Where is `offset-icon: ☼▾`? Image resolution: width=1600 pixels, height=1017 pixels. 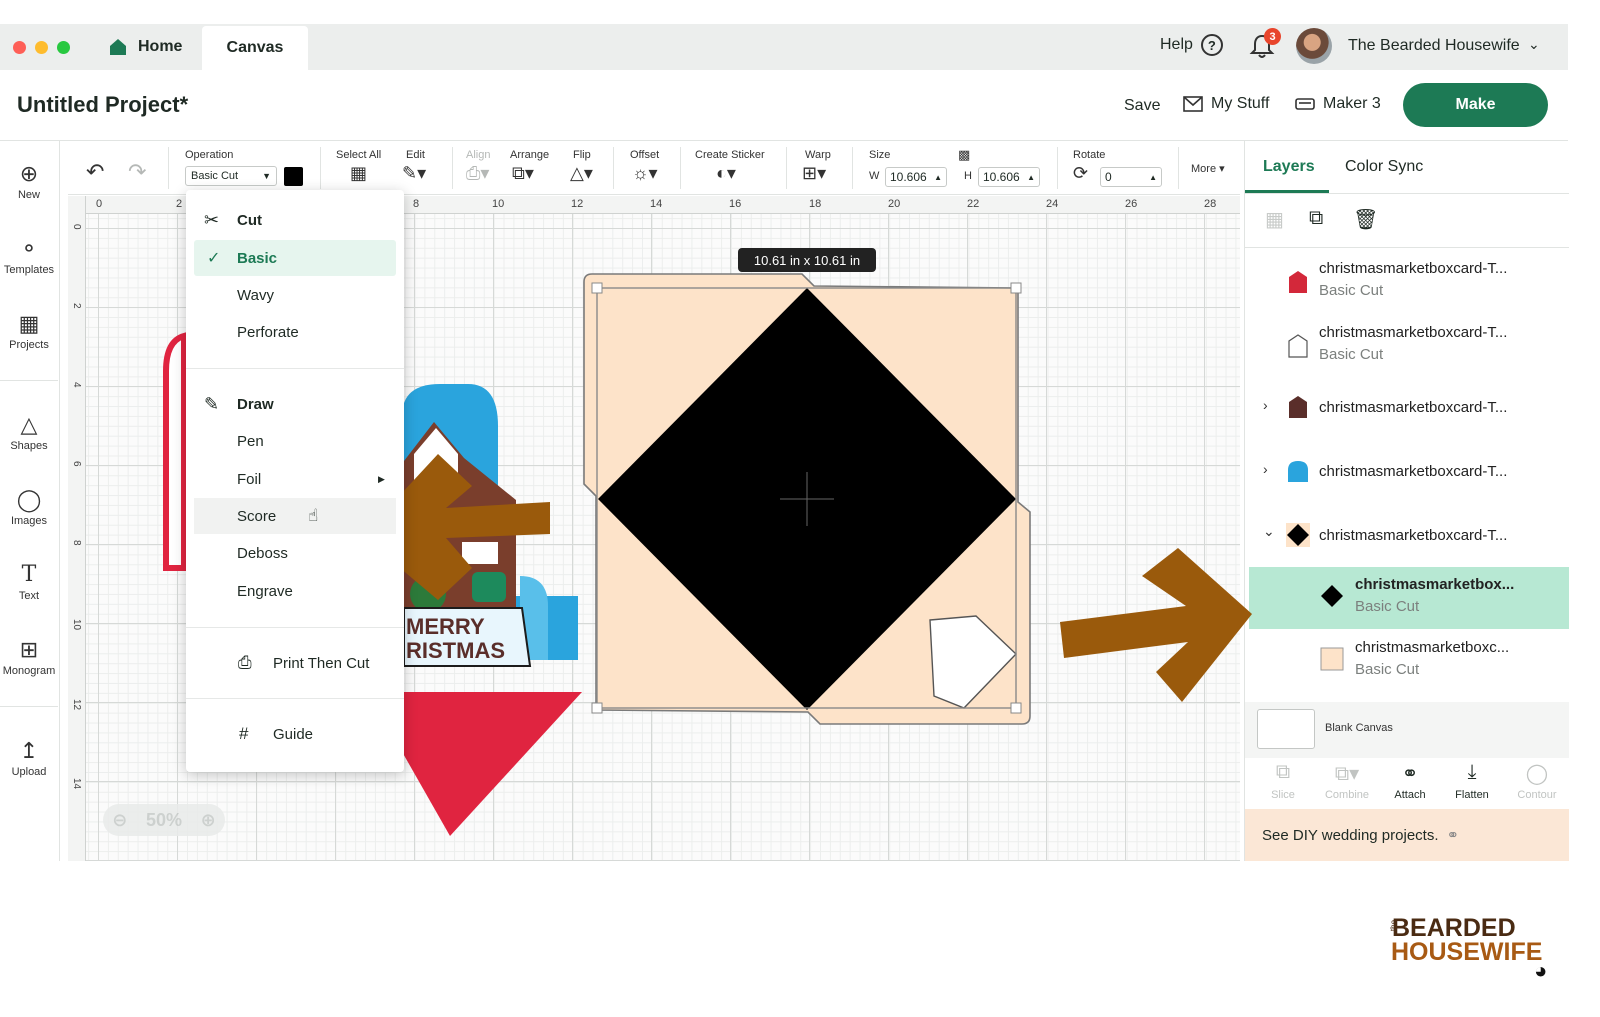 offset-icon: ☼▾ is located at coordinates (645, 173).